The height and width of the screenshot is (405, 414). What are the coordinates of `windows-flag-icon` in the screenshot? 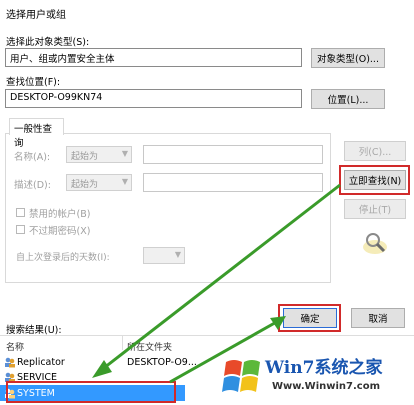 It's located at (241, 376).